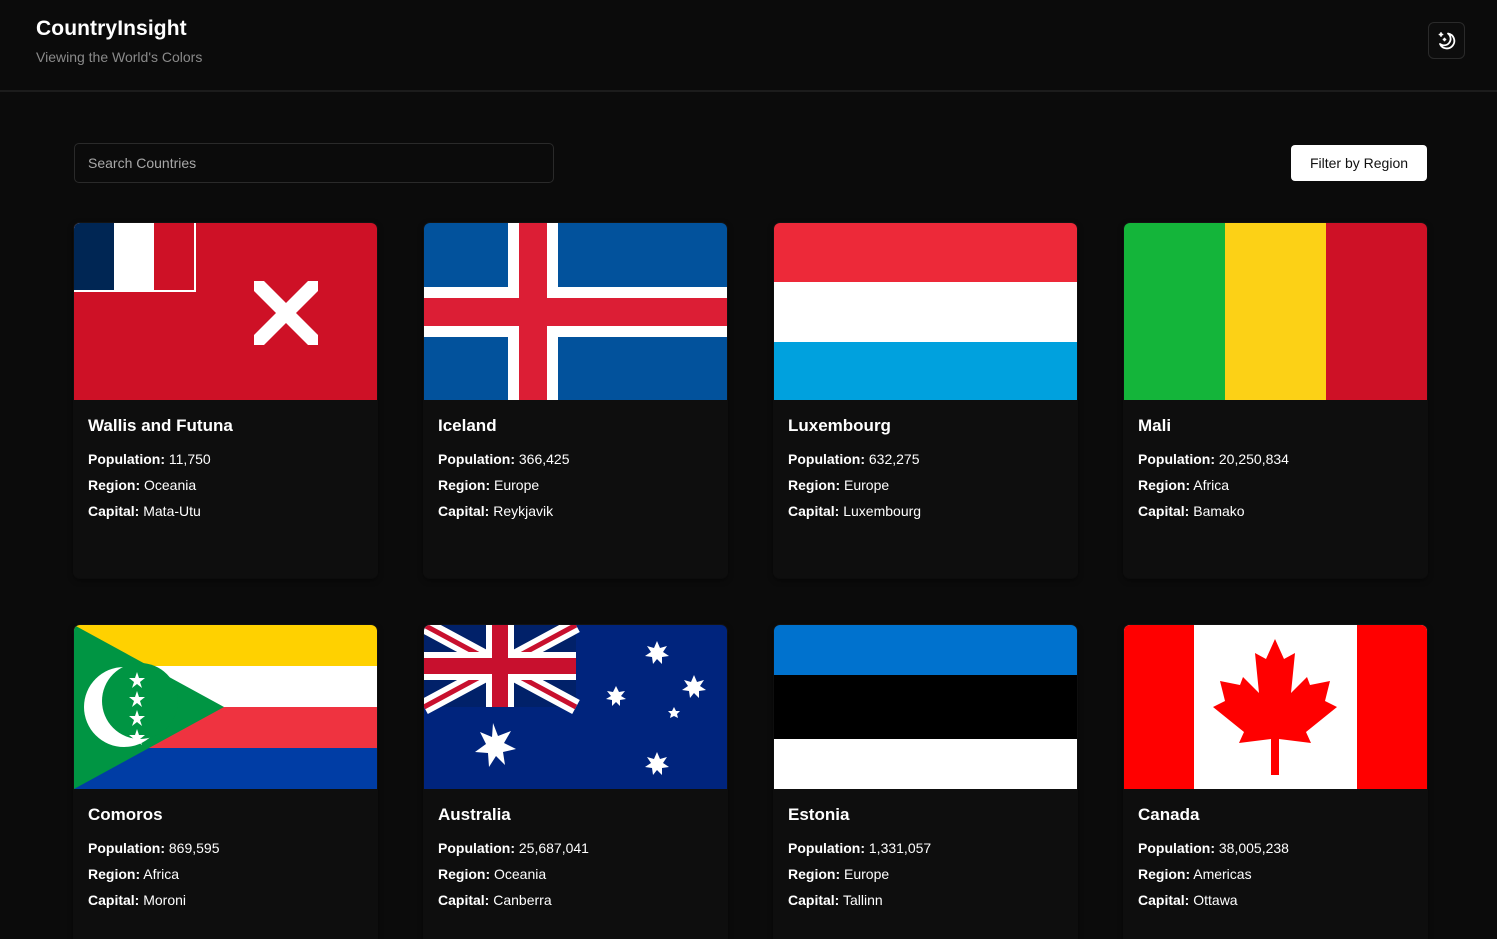  I want to click on mali-flag, so click(1275, 311).